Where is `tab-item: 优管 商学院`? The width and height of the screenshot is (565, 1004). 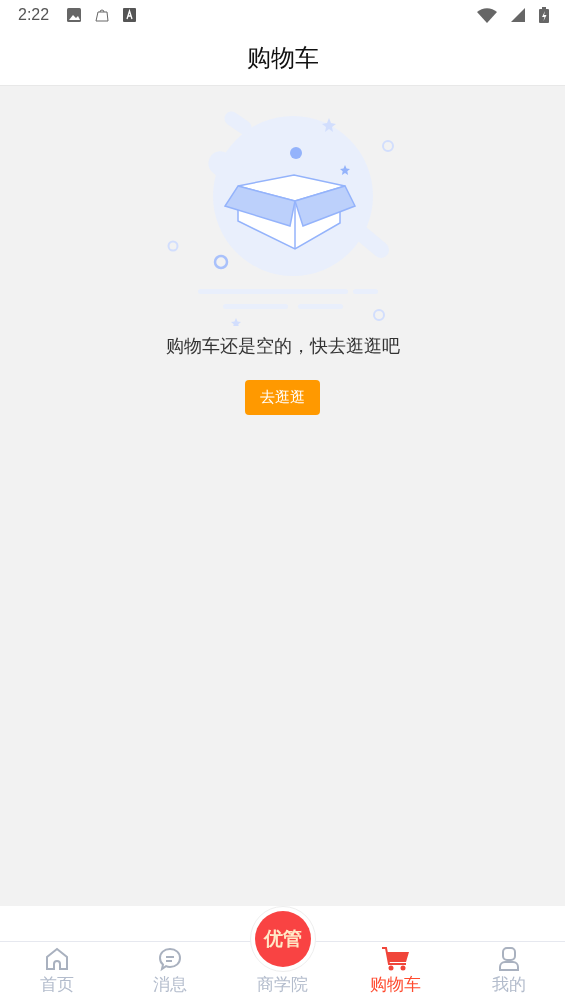 tab-item: 优管 商学院 is located at coordinates (282, 955).